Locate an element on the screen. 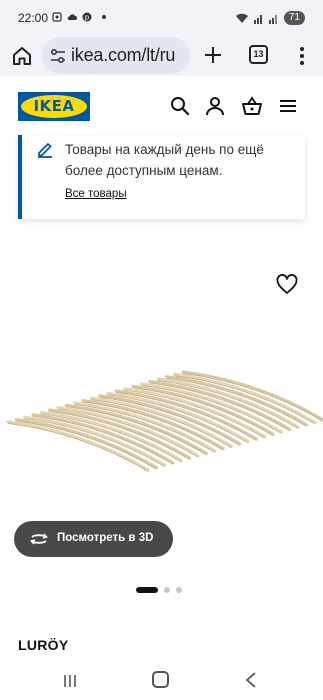 The image size is (323, 700). system-nav-bar is located at coordinates (161, 681).